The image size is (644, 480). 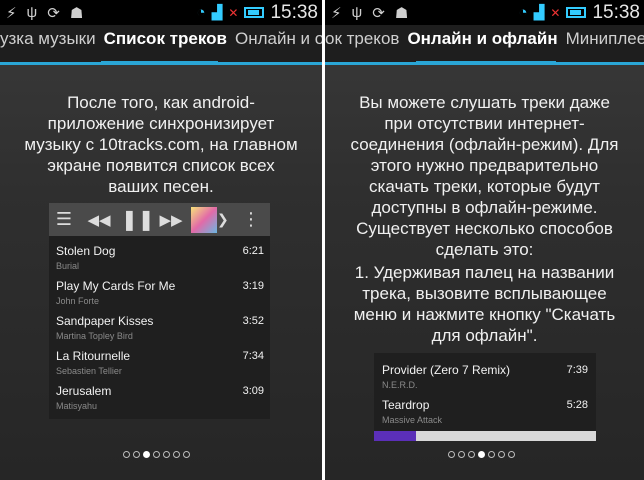 What do you see at coordinates (160, 294) in the screenshot?
I see `track-row: Play My Cards For Me John Forte 3:19` at bounding box center [160, 294].